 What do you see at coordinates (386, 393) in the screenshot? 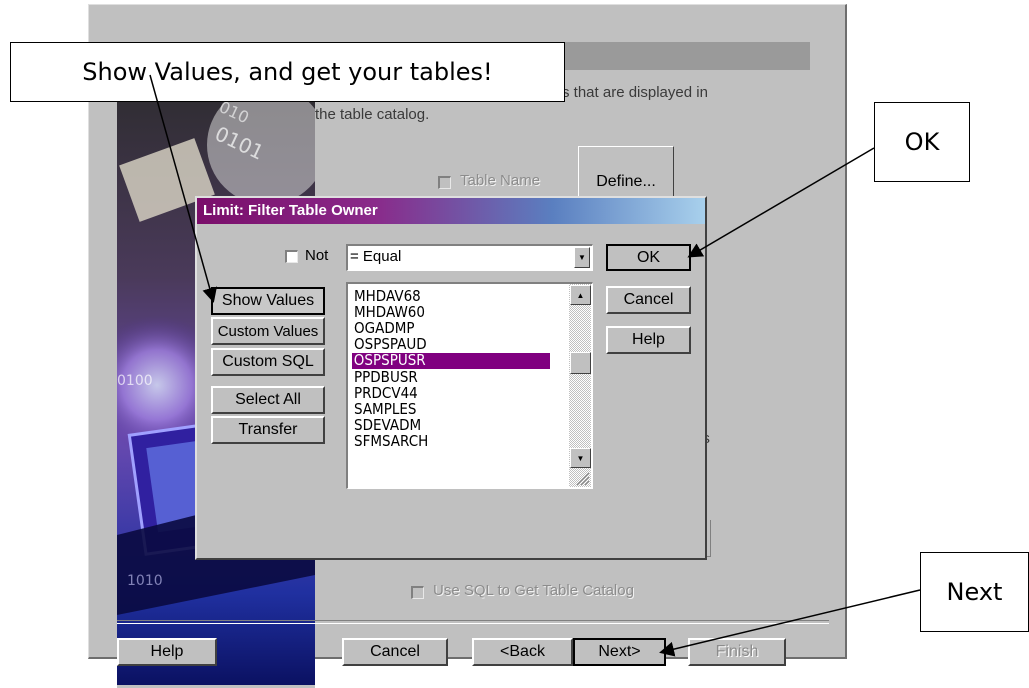
I see `list-item: PRDCV44` at bounding box center [386, 393].